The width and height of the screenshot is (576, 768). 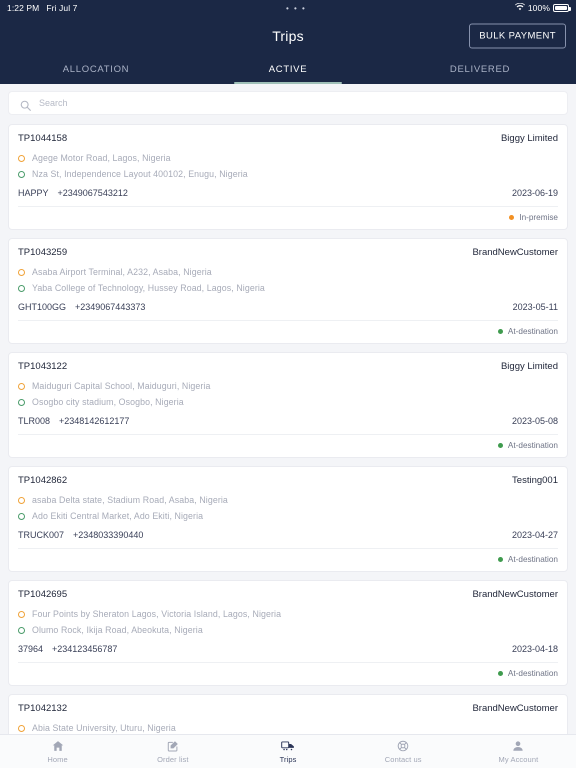 I want to click on search-icon, so click(x=25, y=104).